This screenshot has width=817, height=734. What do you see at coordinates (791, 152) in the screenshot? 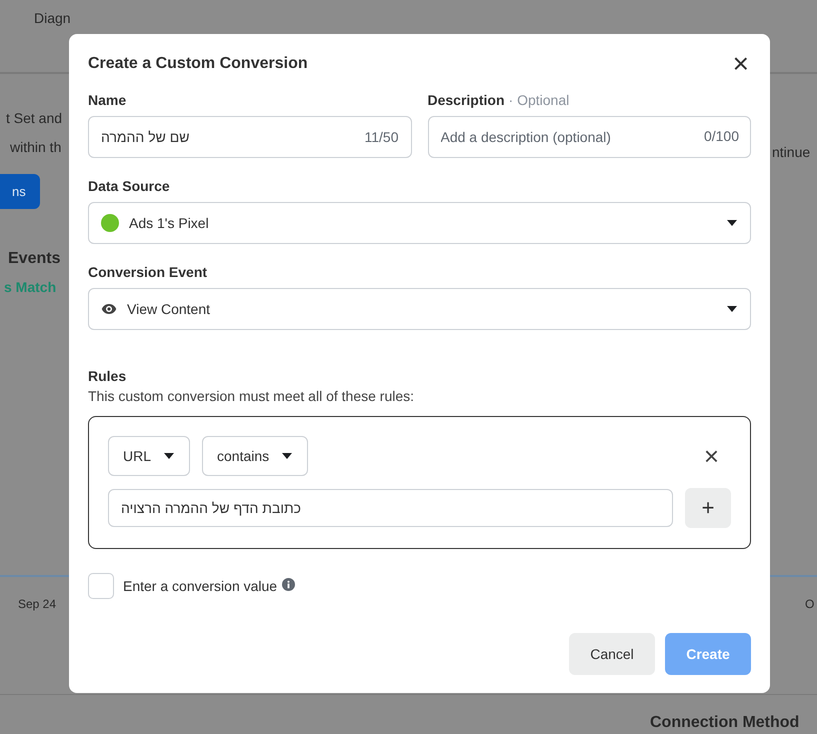
I see `page-text: ntinue` at bounding box center [791, 152].